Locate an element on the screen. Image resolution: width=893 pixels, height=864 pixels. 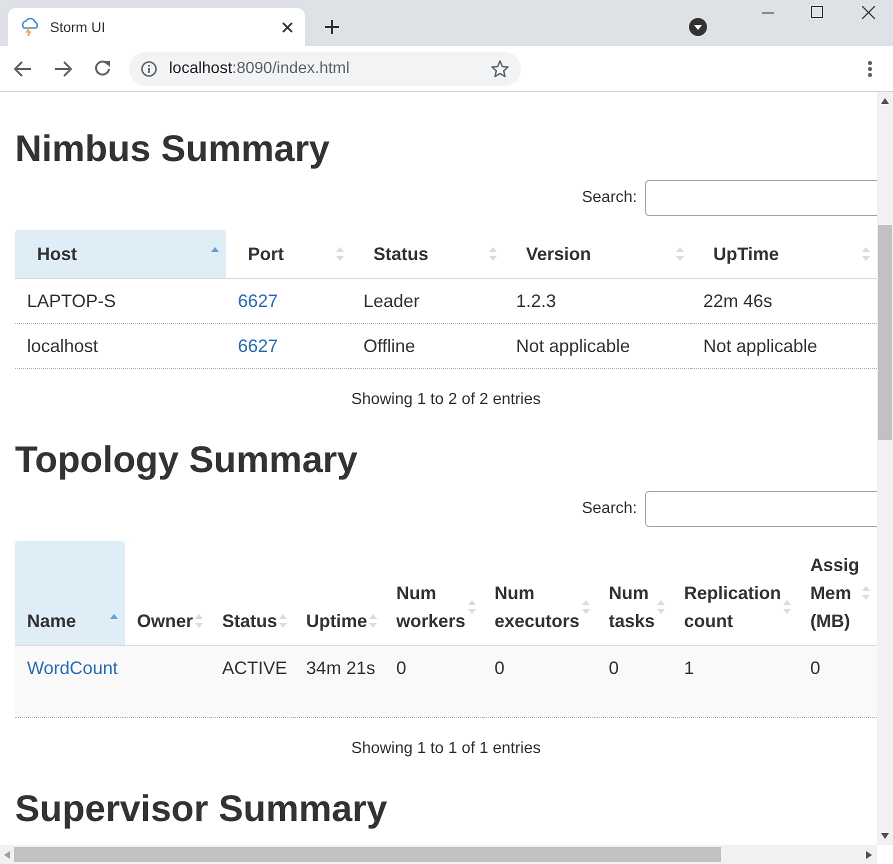
horizontal-scrollbar is located at coordinates (438, 854).